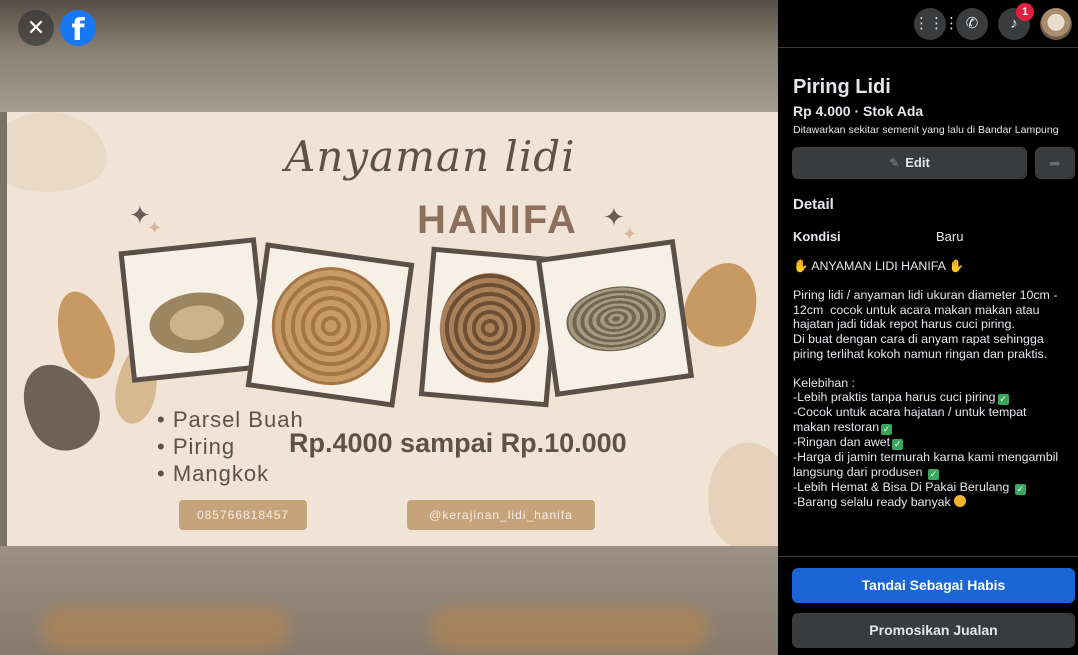 The image size is (1078, 655). Describe the element at coordinates (230, 419) in the screenshot. I see `poster-item: Parsel Buah` at that location.